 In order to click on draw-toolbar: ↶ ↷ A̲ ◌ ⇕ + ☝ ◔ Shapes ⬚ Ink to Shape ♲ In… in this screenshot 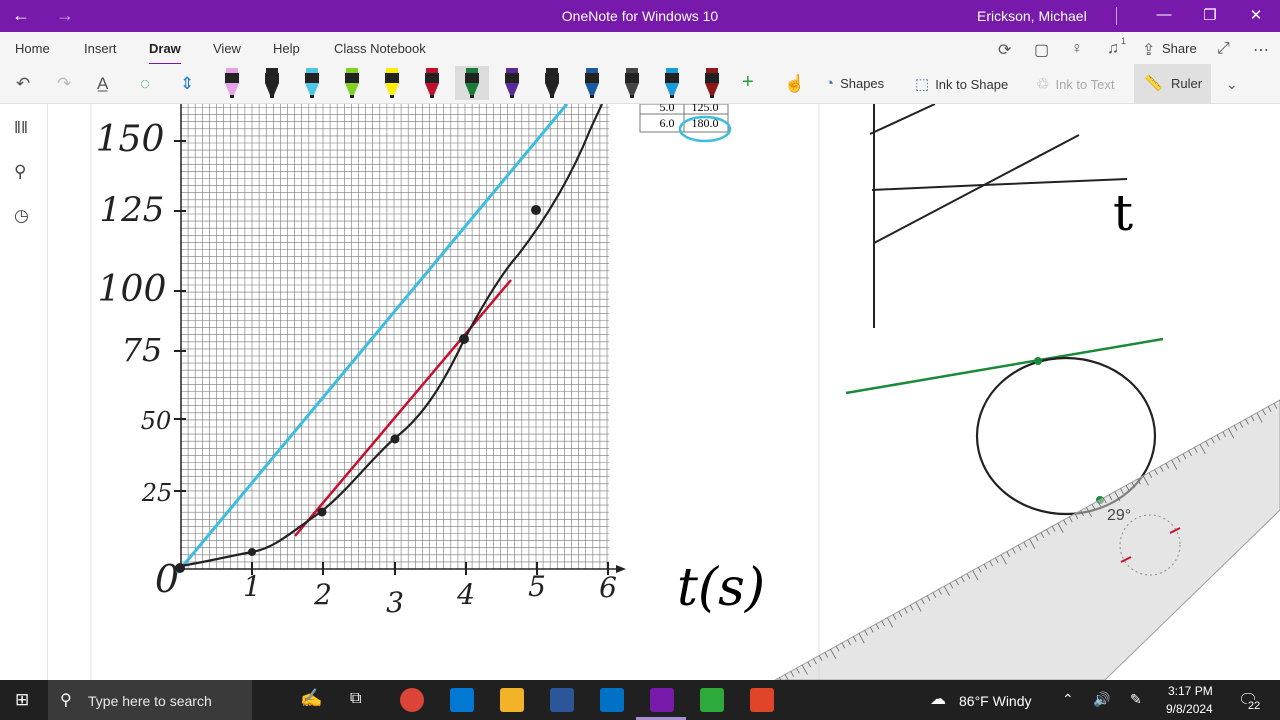, I will do `click(640, 84)`.